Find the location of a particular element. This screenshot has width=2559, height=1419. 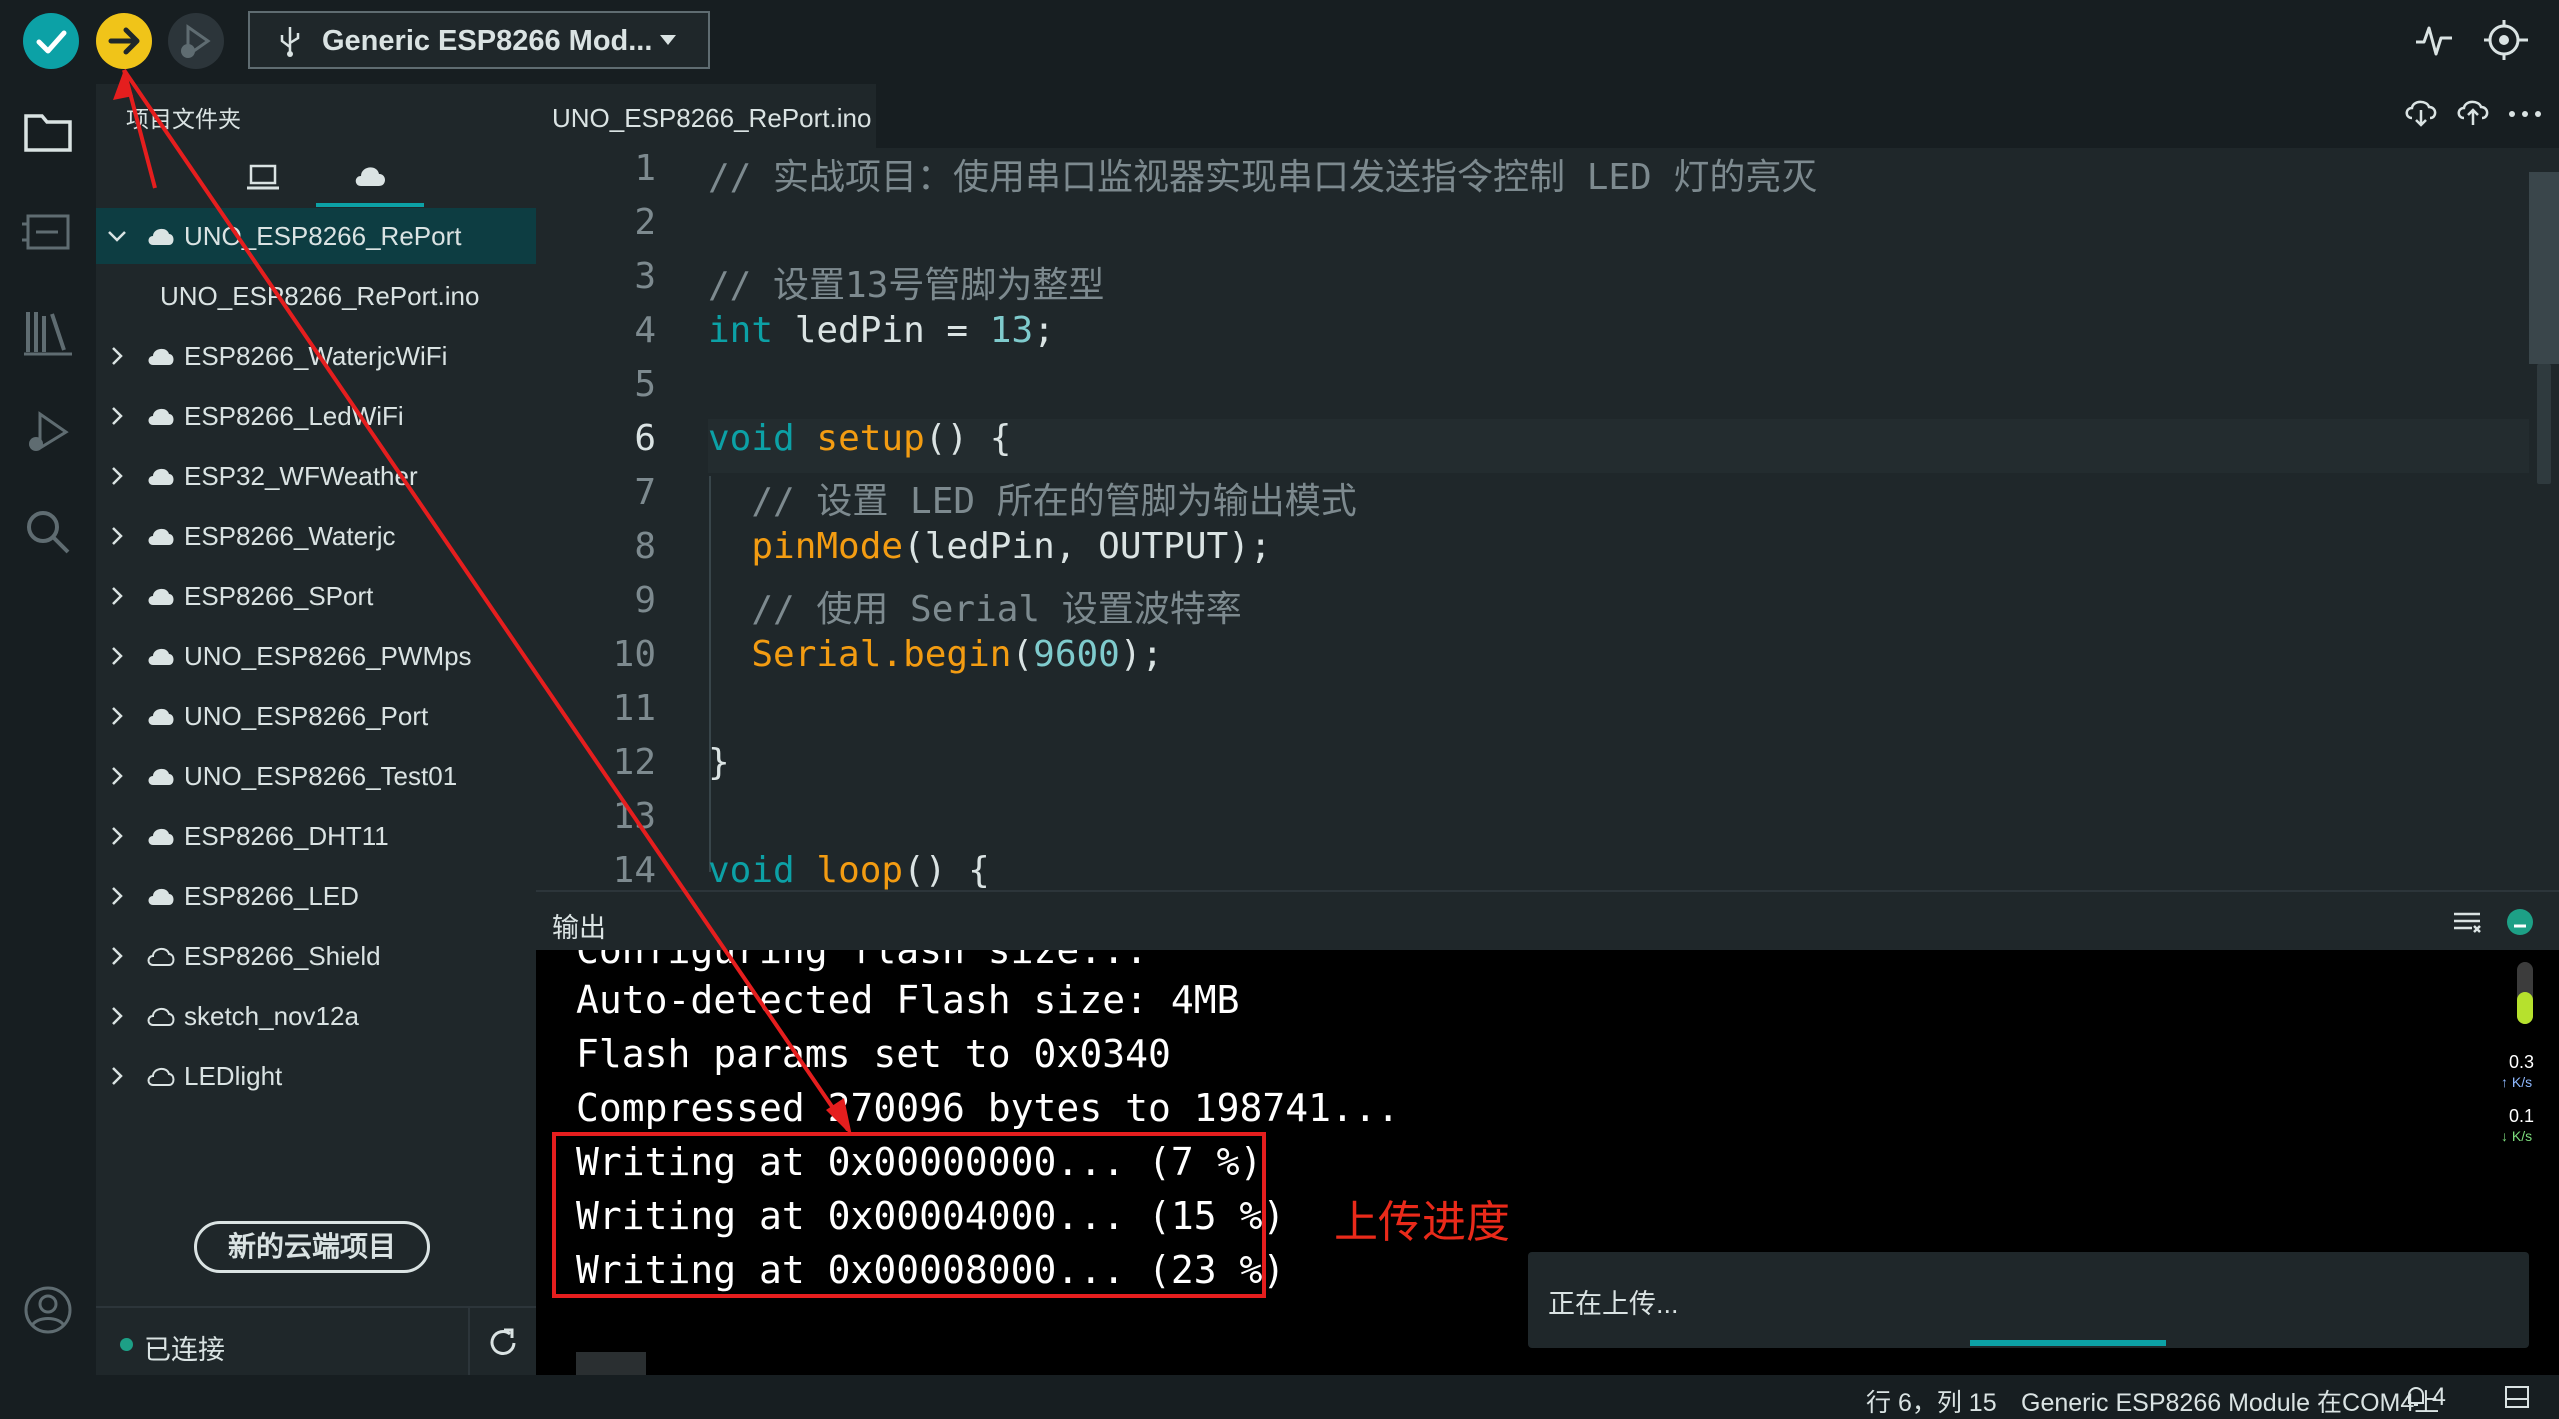

sketch-item: ESP8266_Shield is located at coordinates (316, 956).